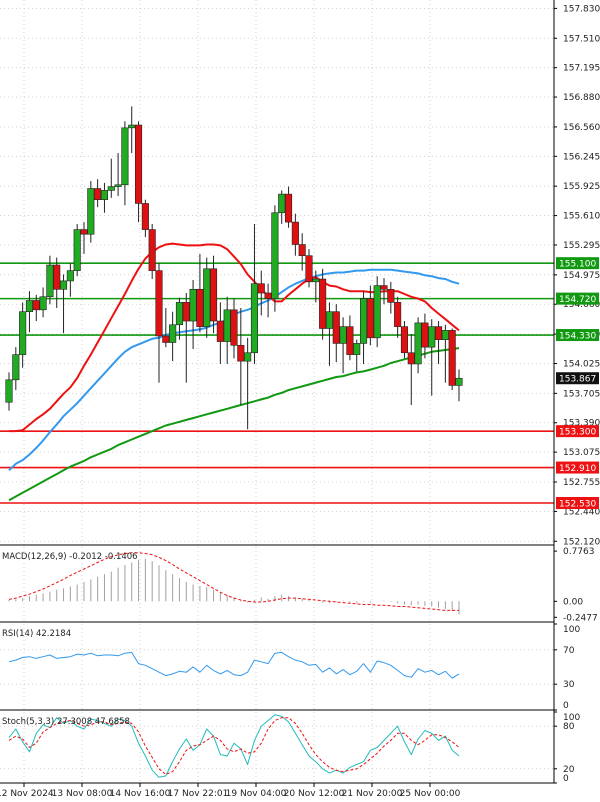 This screenshot has width=600, height=802. I want to click on time-tick-label: 21 Nov 20:00, so click(372, 794).